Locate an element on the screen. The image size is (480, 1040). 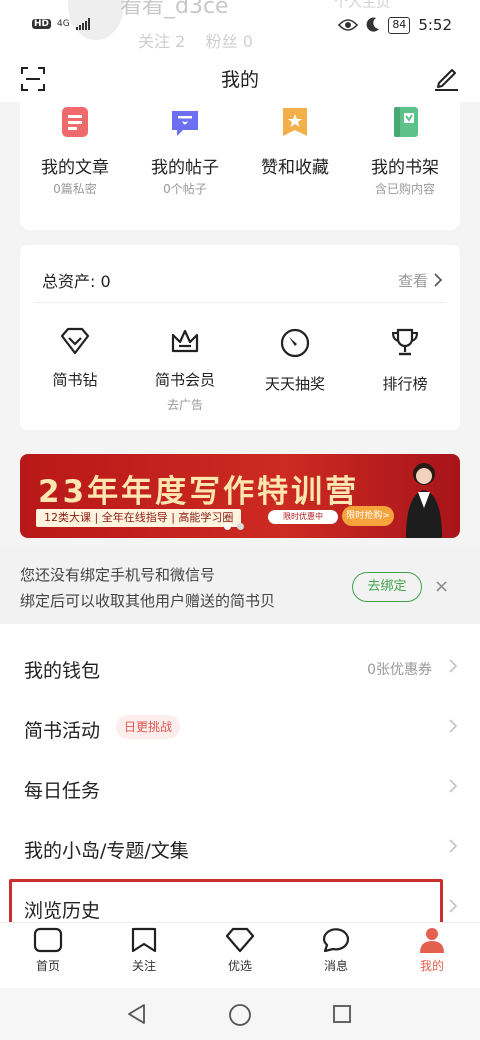
tab-profile: 我的 is located at coordinates (432, 955).